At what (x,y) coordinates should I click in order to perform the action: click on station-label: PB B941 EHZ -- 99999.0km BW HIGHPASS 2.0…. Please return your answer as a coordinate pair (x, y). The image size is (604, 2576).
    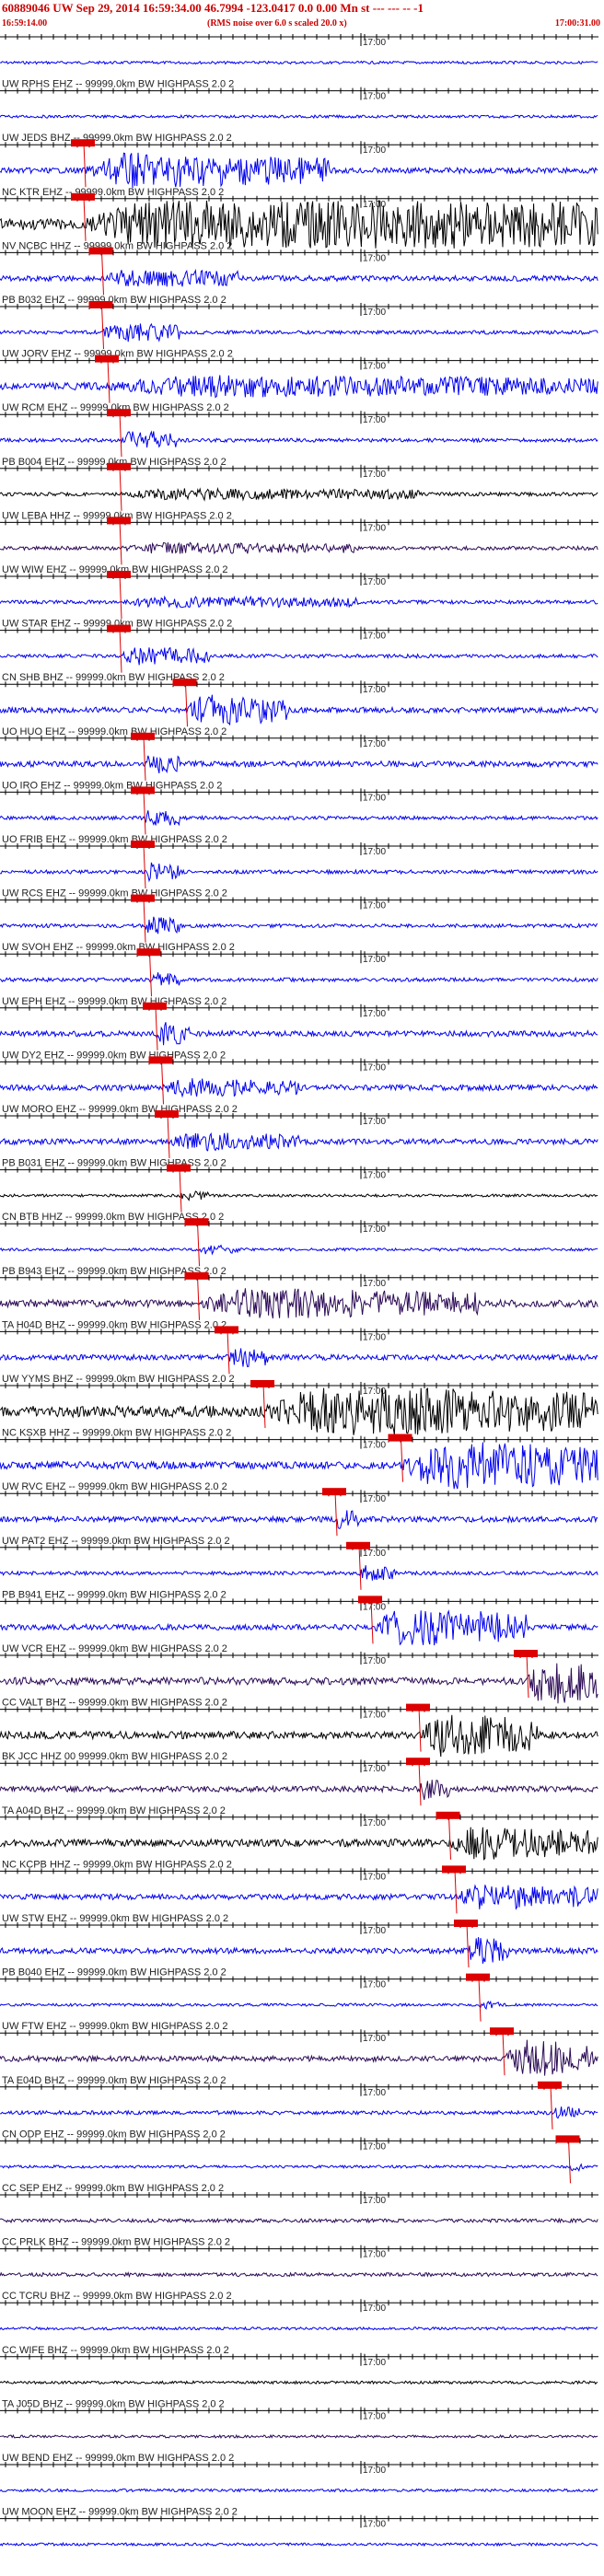
    Looking at the image, I should click on (114, 1594).